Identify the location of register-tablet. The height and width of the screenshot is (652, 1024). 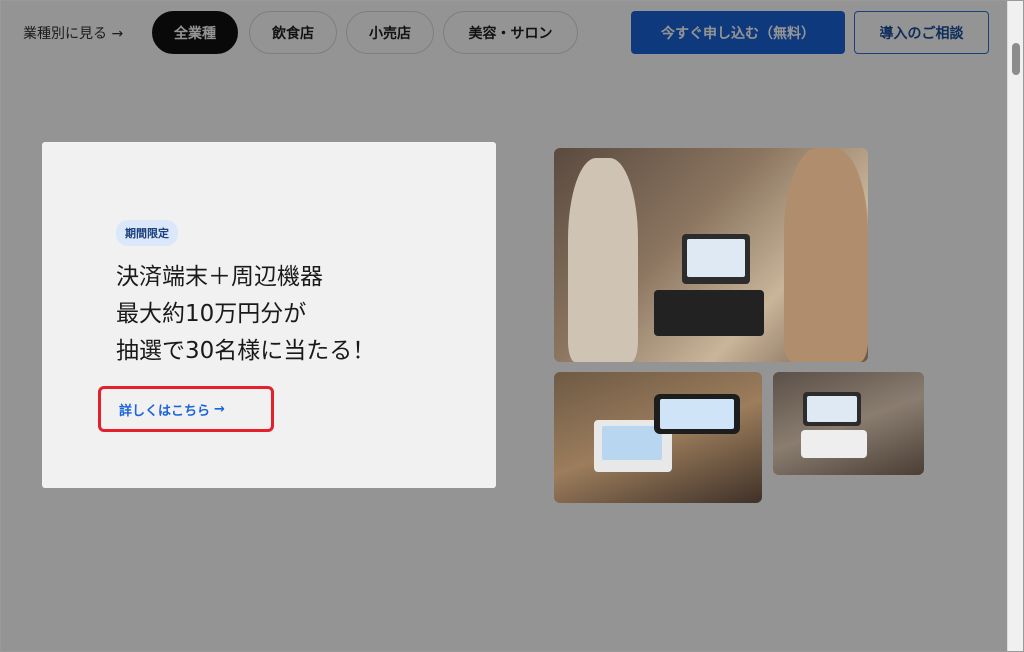
(832, 409).